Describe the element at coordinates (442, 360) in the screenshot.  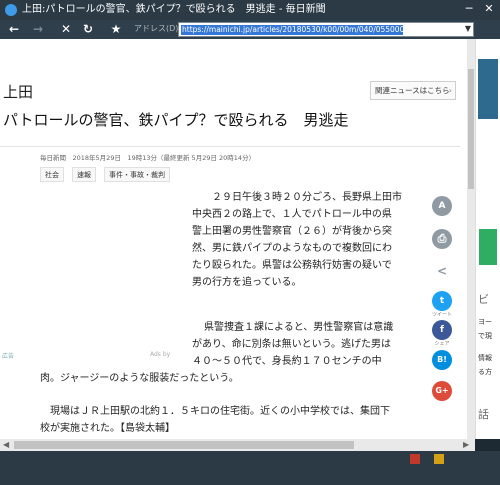
I see `hatena-bookmark-icon: B!` at that location.